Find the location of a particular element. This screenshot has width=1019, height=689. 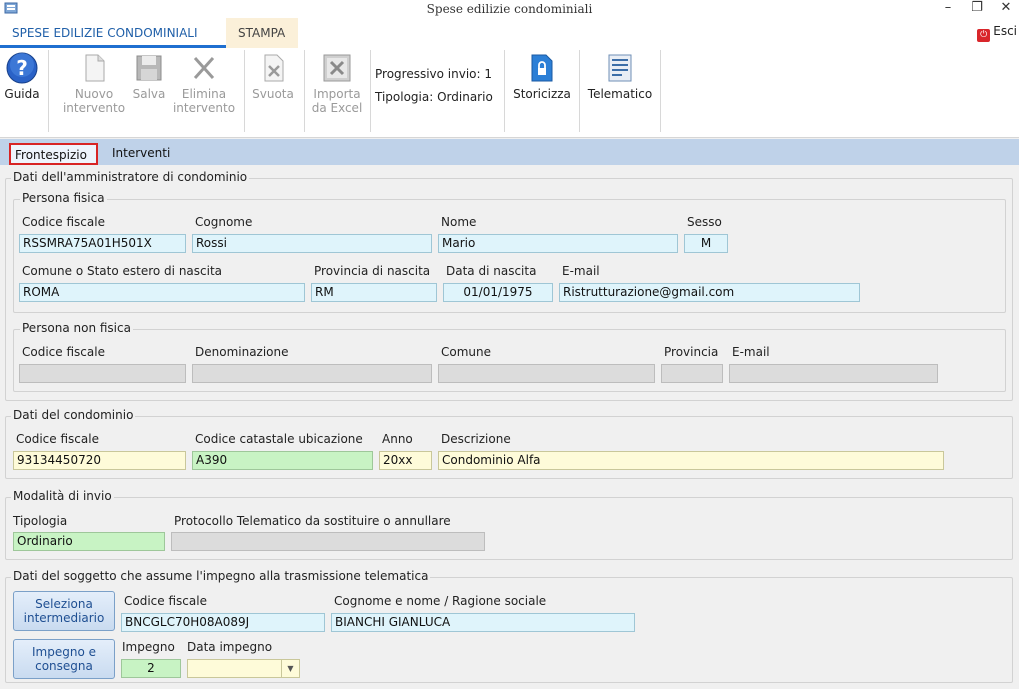

soggetto-cf-label: Codice fiscale is located at coordinates (165, 601).